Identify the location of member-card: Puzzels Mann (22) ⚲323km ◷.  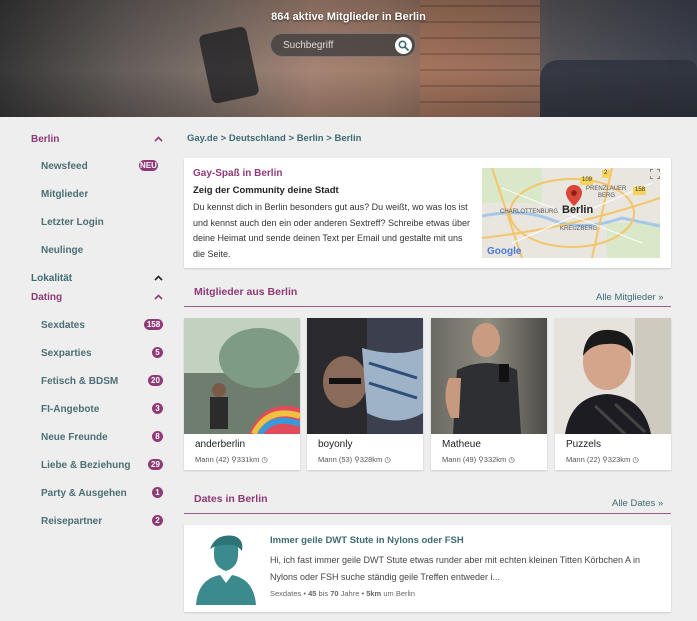
(613, 394).